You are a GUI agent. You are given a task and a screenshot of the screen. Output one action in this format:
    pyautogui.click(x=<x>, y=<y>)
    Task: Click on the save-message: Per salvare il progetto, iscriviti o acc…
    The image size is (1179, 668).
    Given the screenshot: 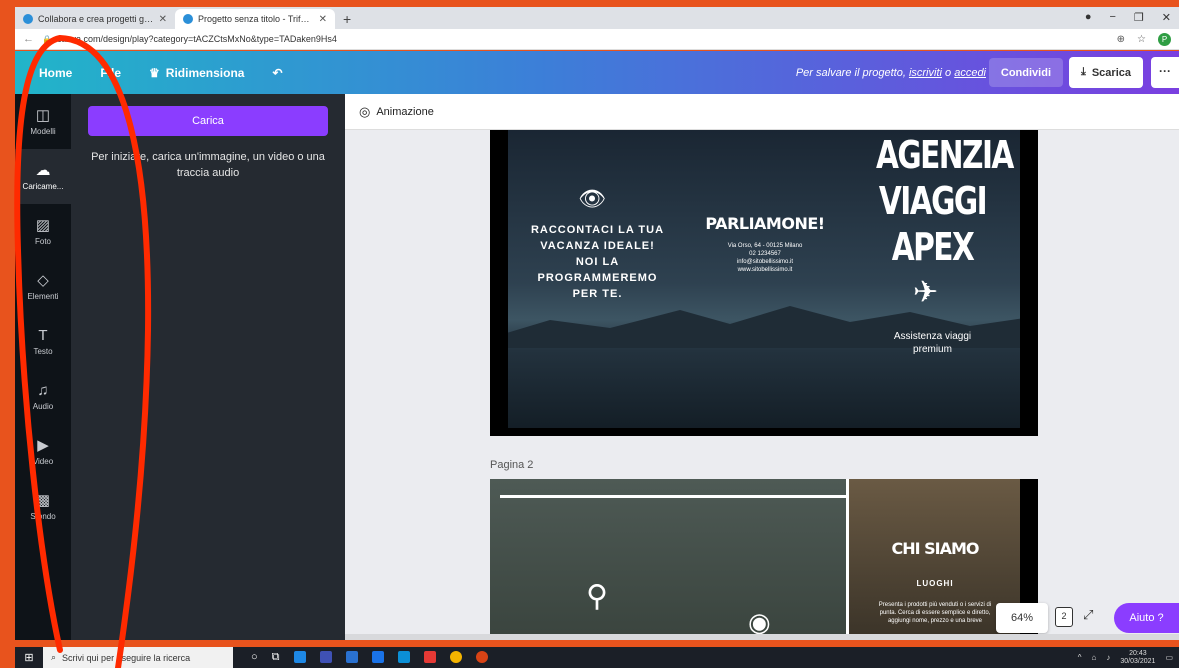 What is the action you would take?
    pyautogui.click(x=891, y=73)
    